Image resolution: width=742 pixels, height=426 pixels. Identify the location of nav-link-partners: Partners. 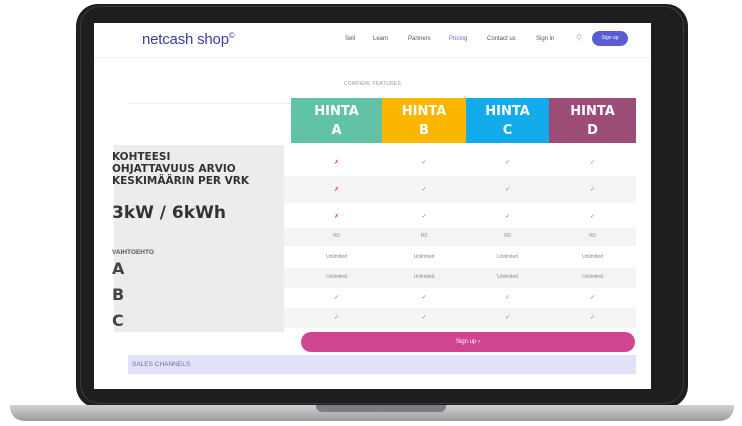
(419, 39).